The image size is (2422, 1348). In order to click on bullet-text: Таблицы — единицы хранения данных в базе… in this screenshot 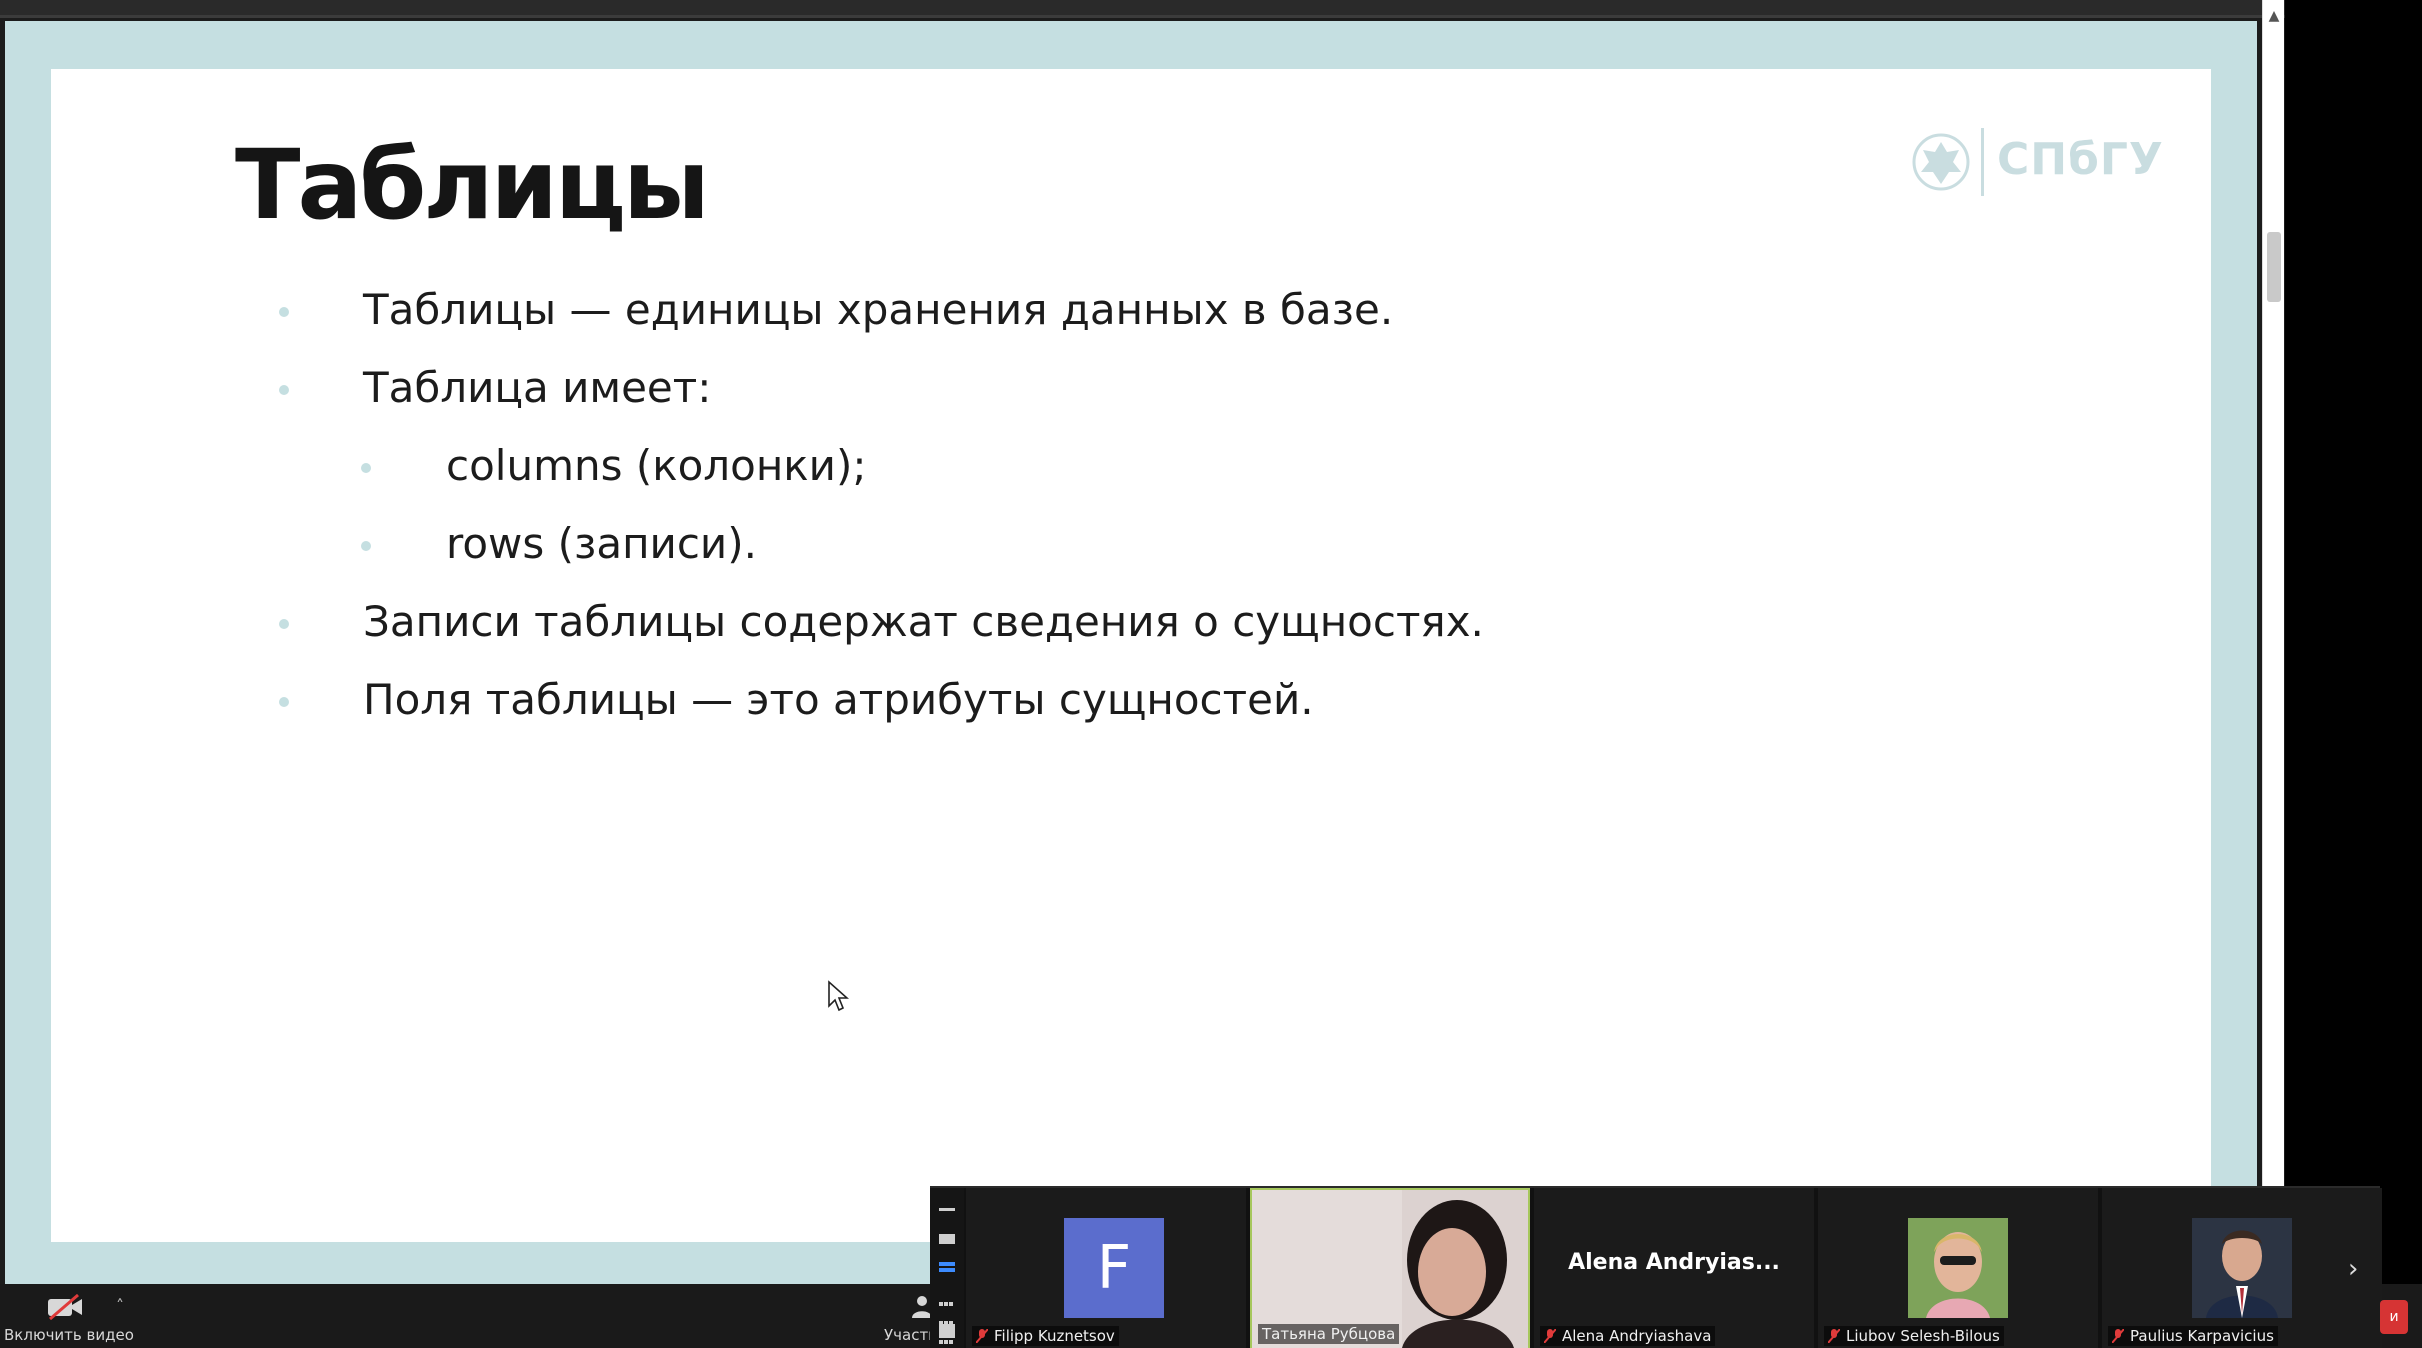, I will do `click(878, 309)`.